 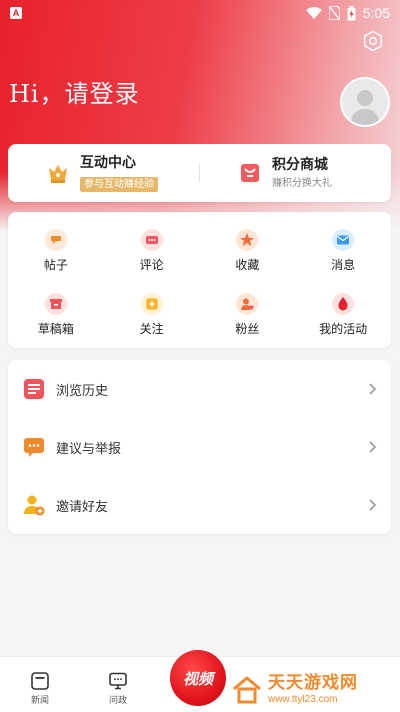 What do you see at coordinates (313, 683) in the screenshot?
I see `watermark-title: 天天游戏网` at bounding box center [313, 683].